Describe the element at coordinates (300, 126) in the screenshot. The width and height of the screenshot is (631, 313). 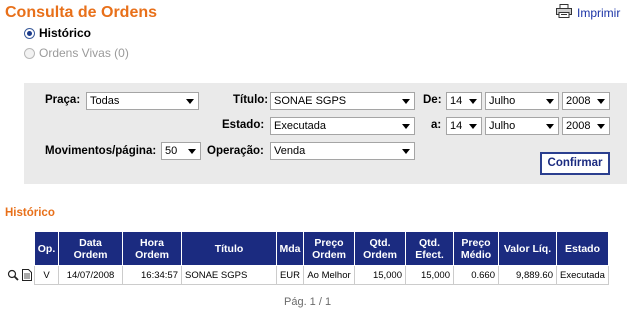
I see `estado-value: Executada` at that location.